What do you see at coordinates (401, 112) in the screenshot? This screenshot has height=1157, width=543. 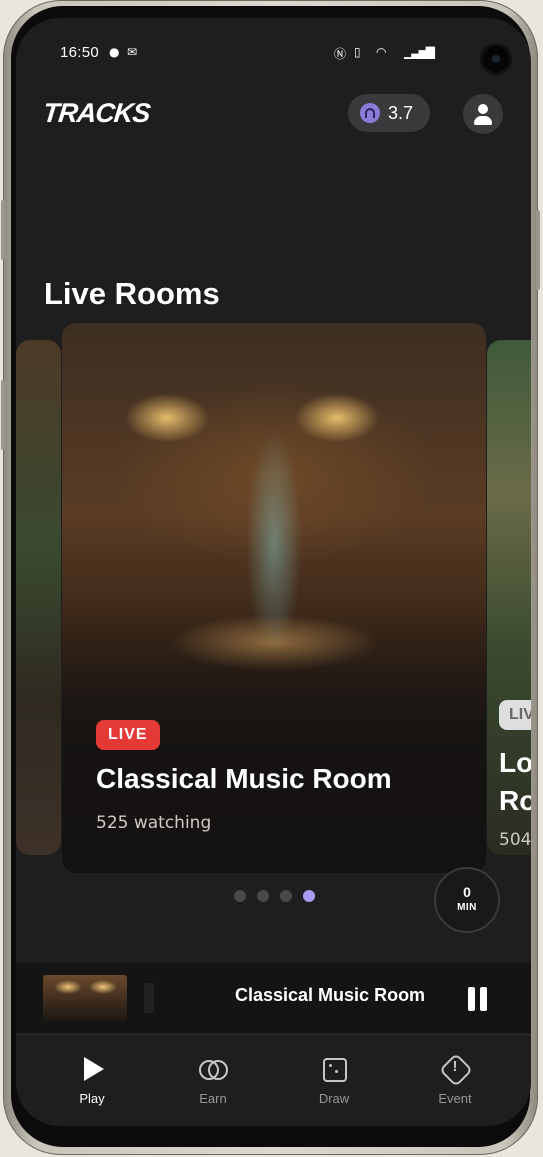 I see `points-value: 3.7` at bounding box center [401, 112].